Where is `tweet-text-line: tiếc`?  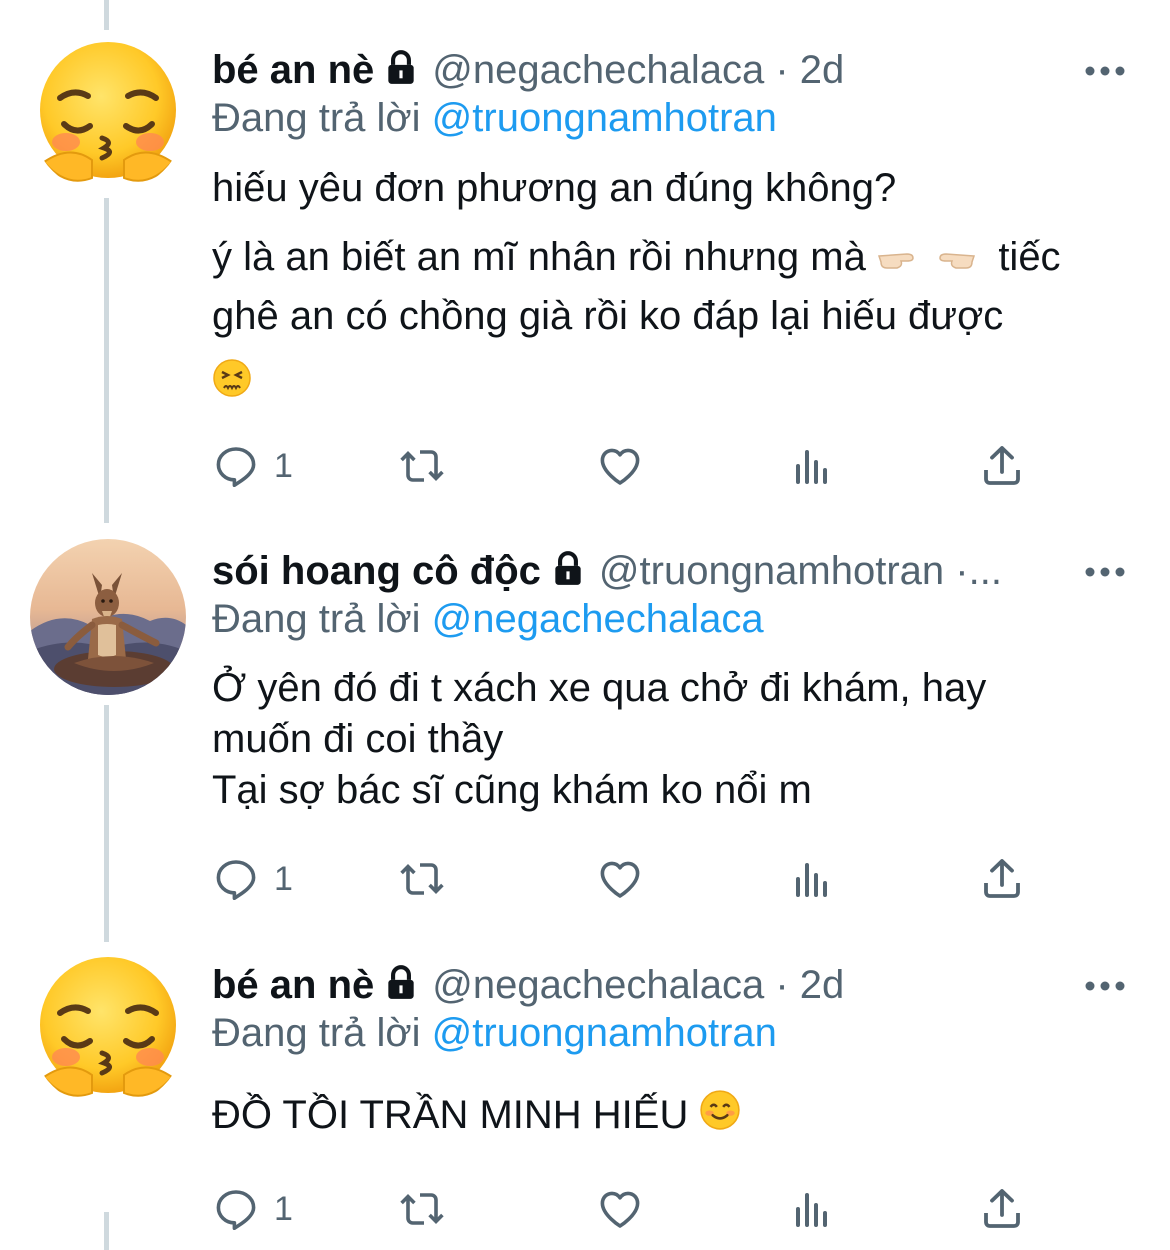
tweet-text-line: tiếc is located at coordinates (1029, 257).